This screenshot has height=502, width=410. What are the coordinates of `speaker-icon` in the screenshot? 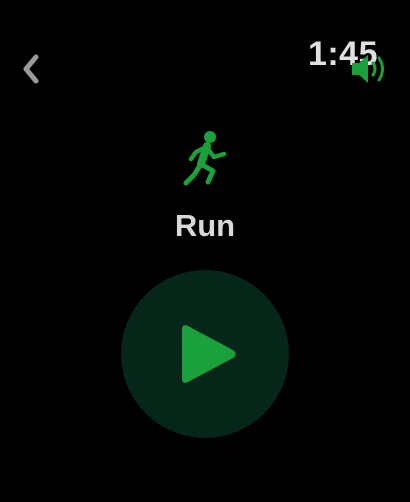 It's located at (370, 69).